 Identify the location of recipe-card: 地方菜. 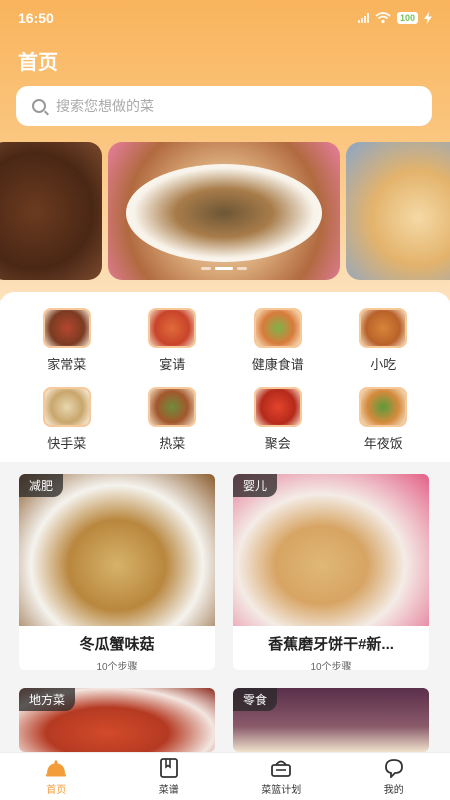
(117, 720).